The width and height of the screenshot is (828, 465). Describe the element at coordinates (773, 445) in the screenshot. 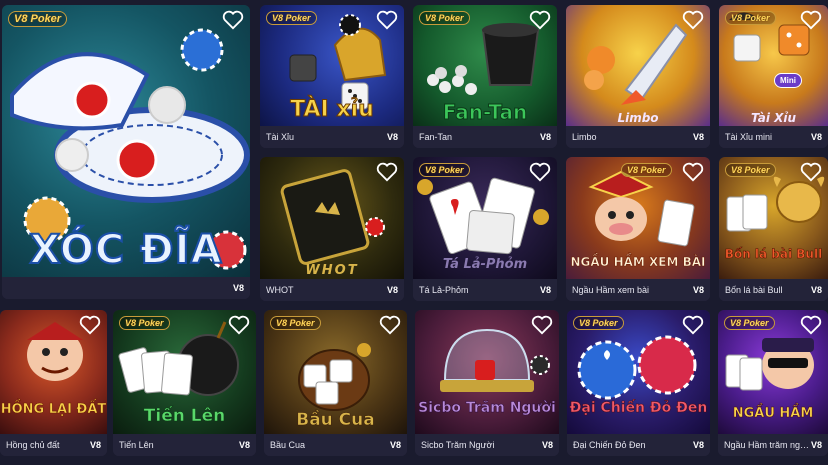

I see `game-card-footer: Ngầu Hầm trăm người V8` at that location.